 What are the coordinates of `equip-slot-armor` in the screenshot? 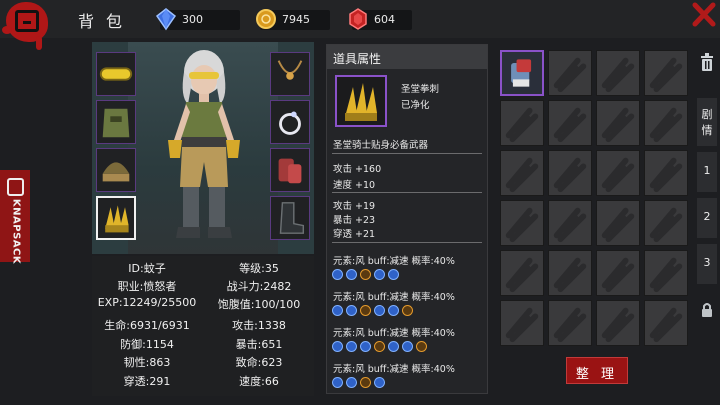 It's located at (116, 122).